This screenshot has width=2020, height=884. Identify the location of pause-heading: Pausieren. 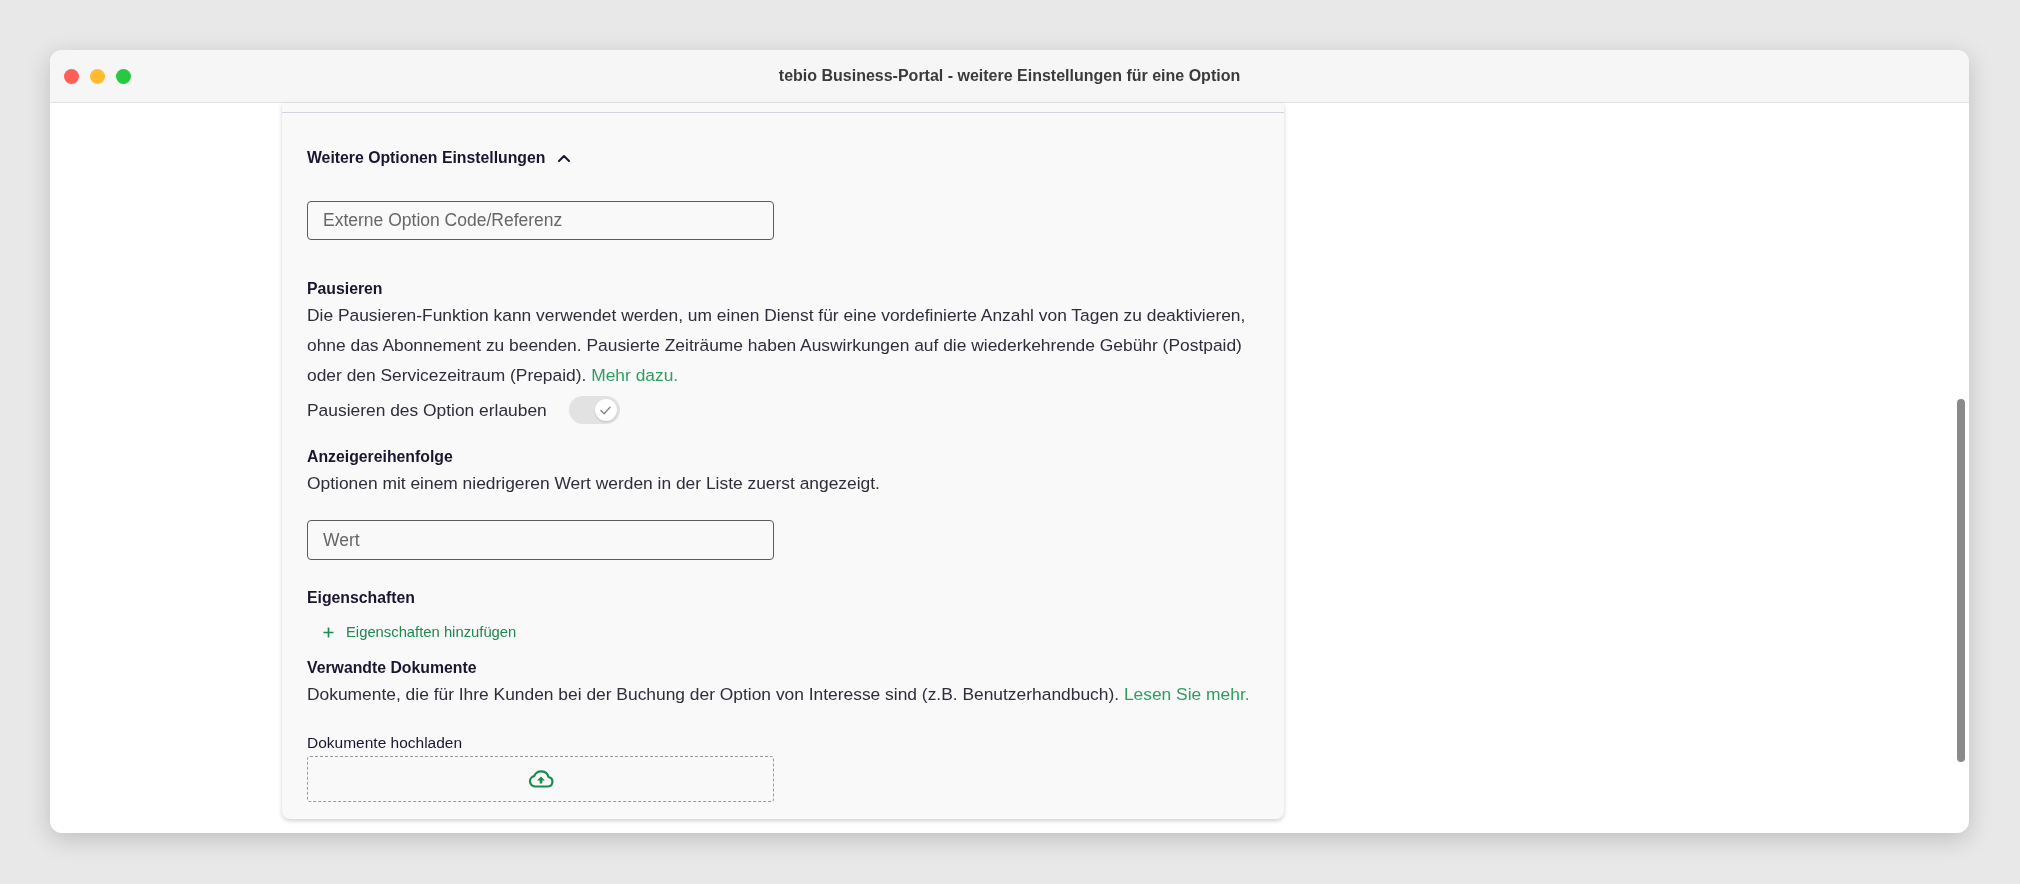
(345, 289).